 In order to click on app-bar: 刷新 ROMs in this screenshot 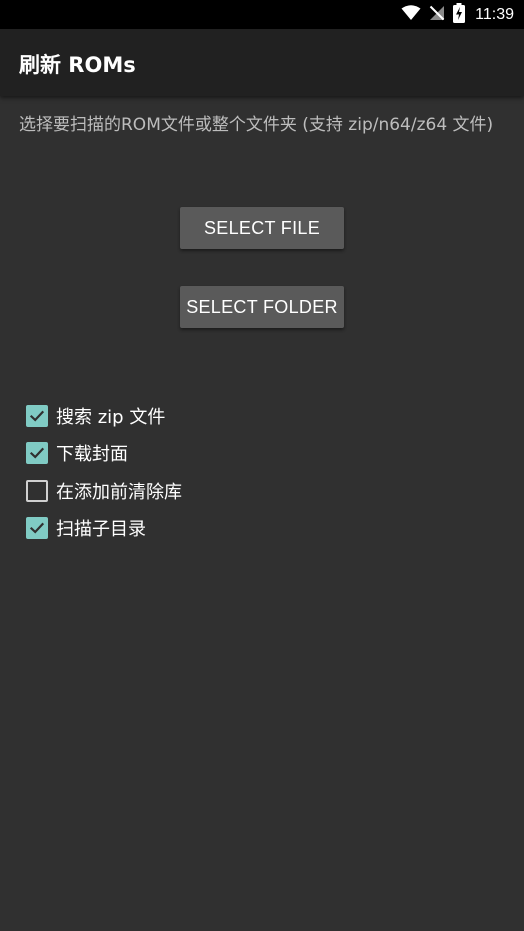, I will do `click(262, 62)`.